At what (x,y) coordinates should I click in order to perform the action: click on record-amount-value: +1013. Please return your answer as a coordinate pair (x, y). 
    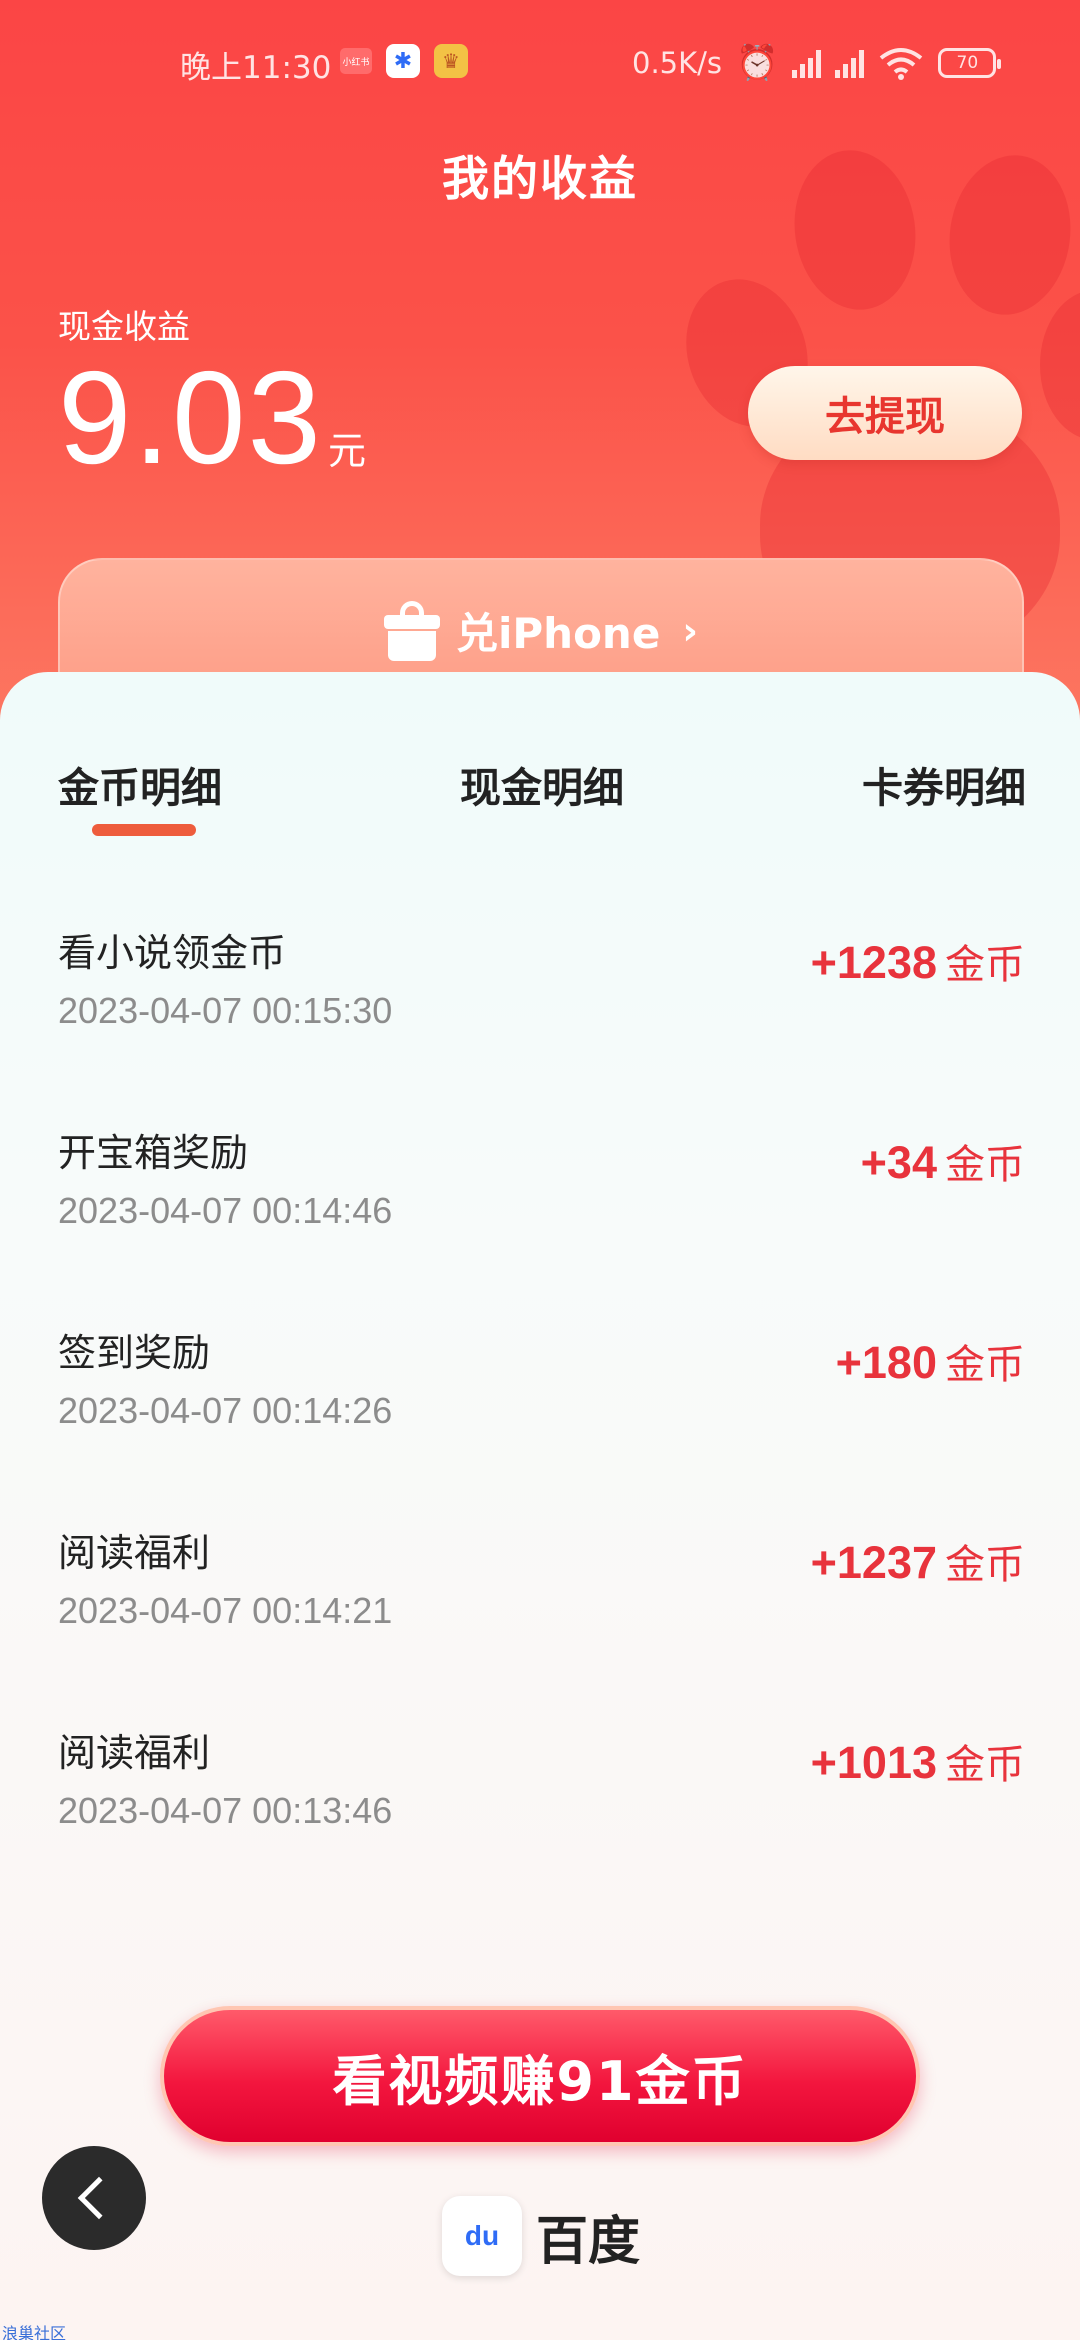
    Looking at the image, I should click on (873, 1762).